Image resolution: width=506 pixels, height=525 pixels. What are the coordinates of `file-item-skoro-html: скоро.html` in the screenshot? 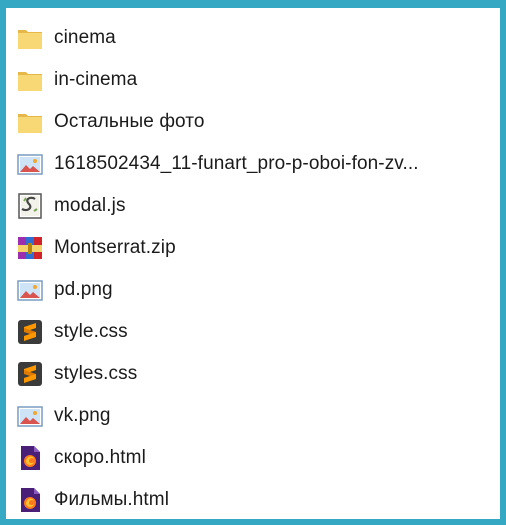 It's located at (253, 458).